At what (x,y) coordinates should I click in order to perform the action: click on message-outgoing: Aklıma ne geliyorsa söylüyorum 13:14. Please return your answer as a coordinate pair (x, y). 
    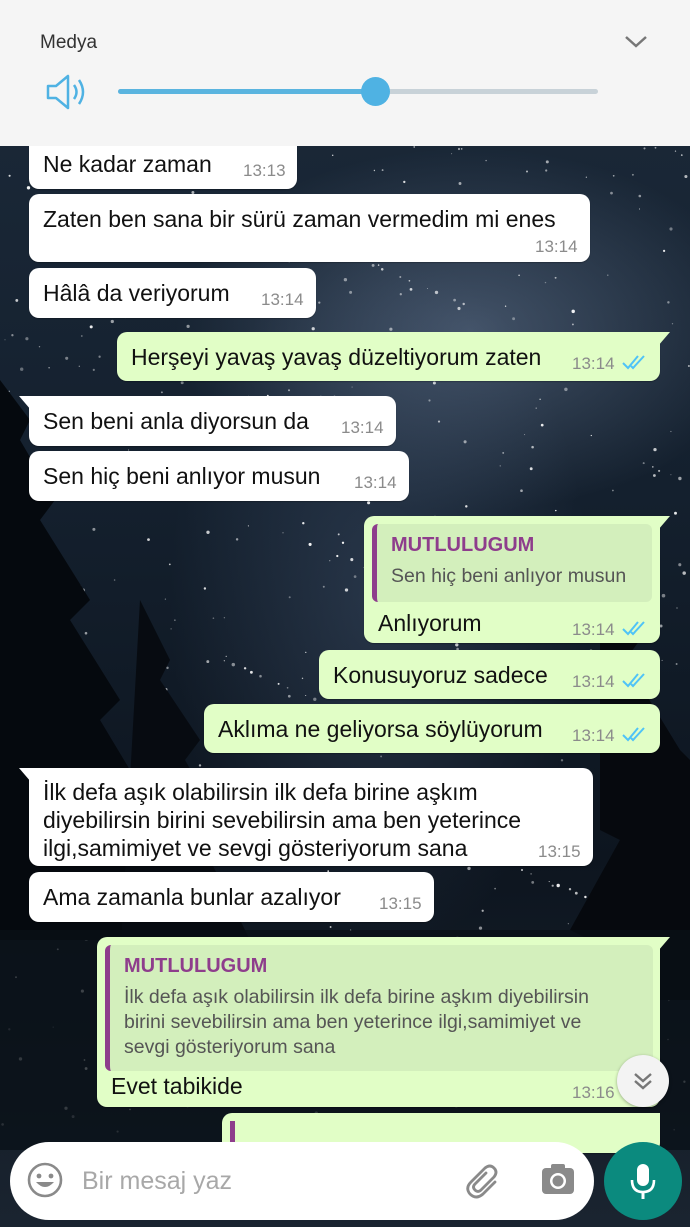
    Looking at the image, I should click on (432, 728).